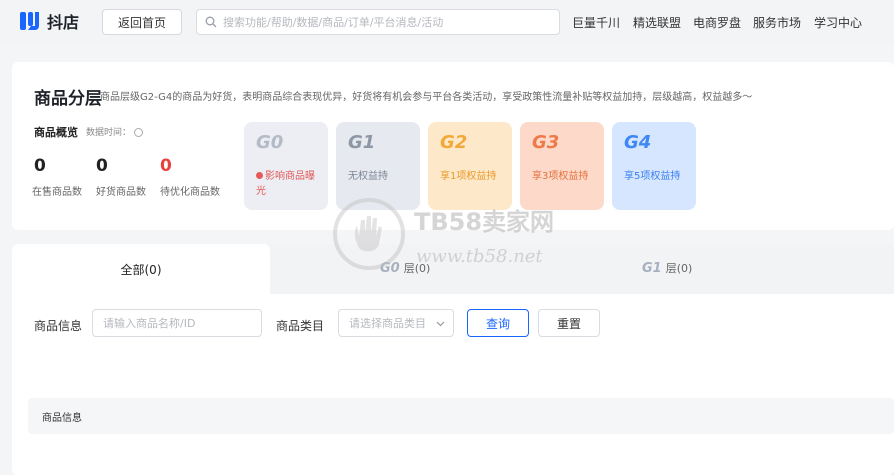 This screenshot has height=475, width=894. I want to click on category-select: 请选择商品类目, so click(396, 323).